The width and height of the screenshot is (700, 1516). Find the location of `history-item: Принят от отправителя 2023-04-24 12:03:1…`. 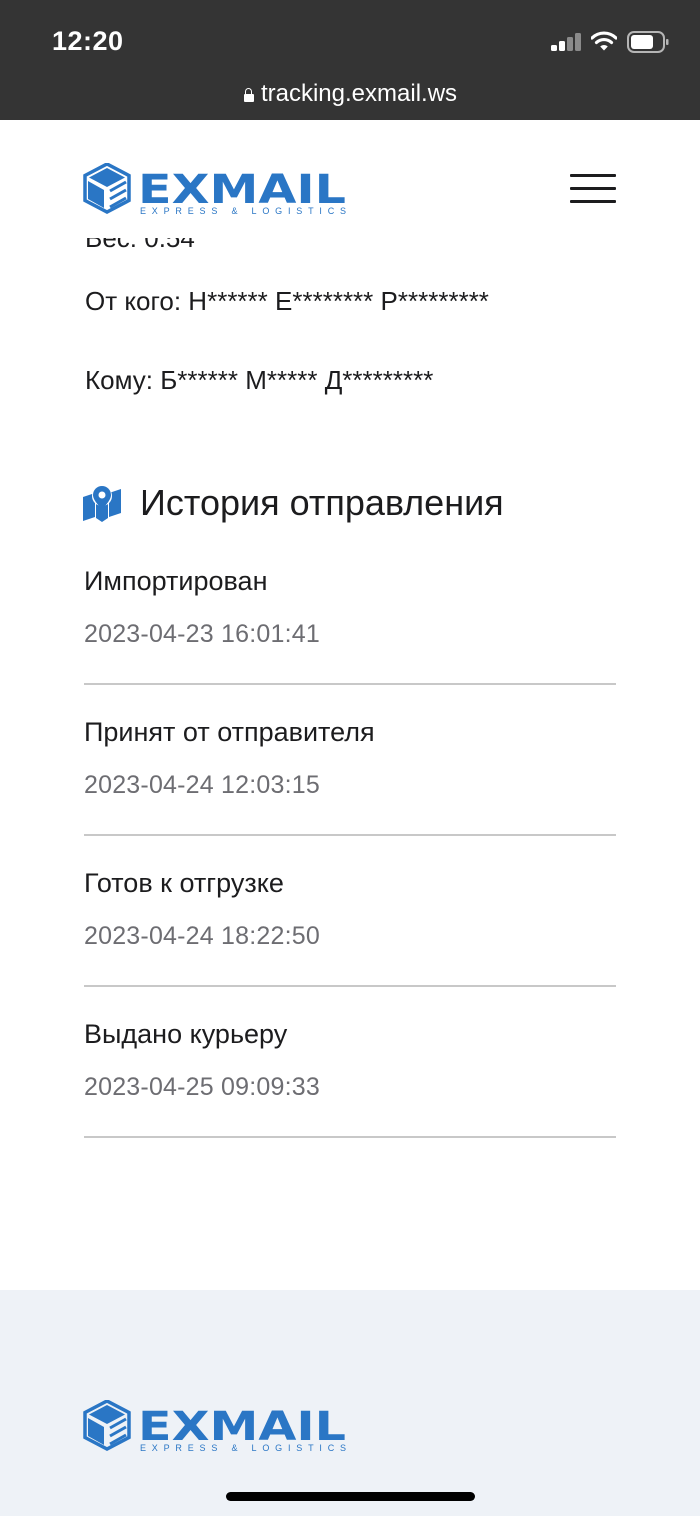

history-item: Принят от отправителя 2023-04-24 12:03:1… is located at coordinates (350, 760).